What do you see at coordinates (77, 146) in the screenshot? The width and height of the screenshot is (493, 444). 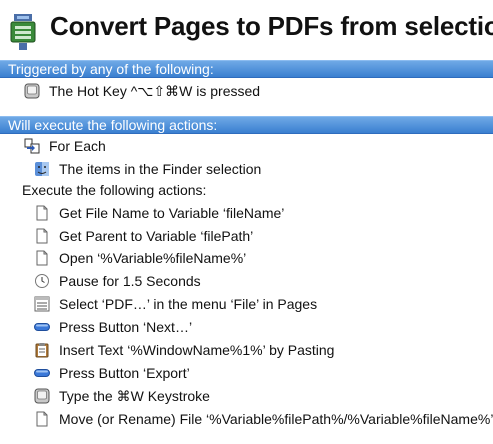 I see `for-each-label: For Each` at bounding box center [77, 146].